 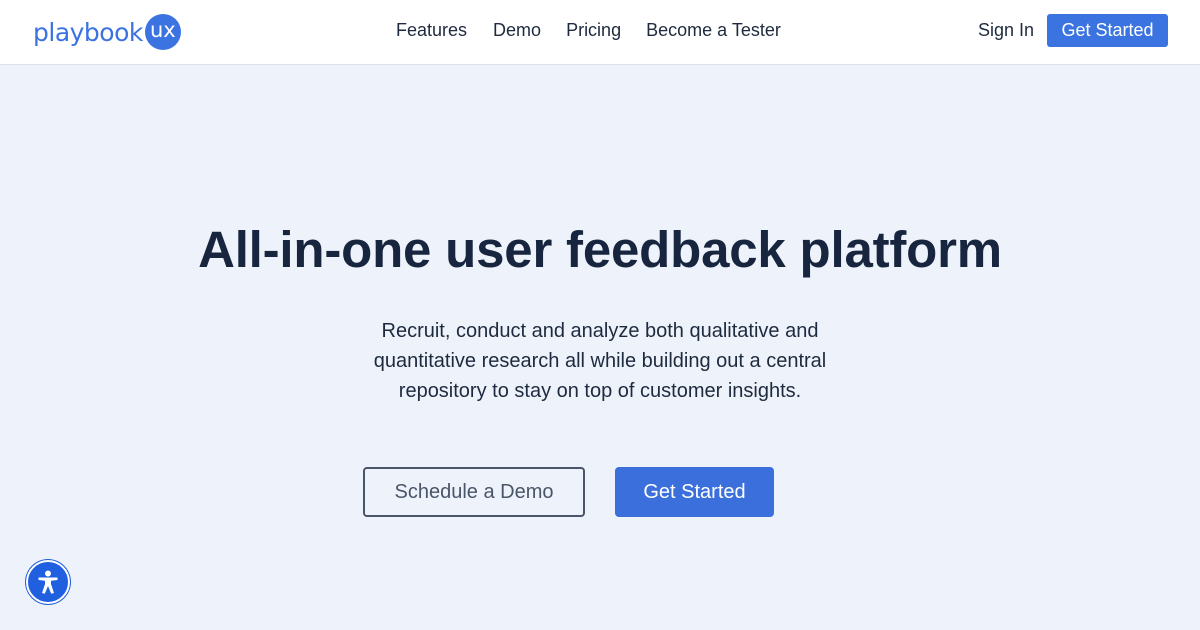 I want to click on accessibility-person-icon, so click(x=48, y=582).